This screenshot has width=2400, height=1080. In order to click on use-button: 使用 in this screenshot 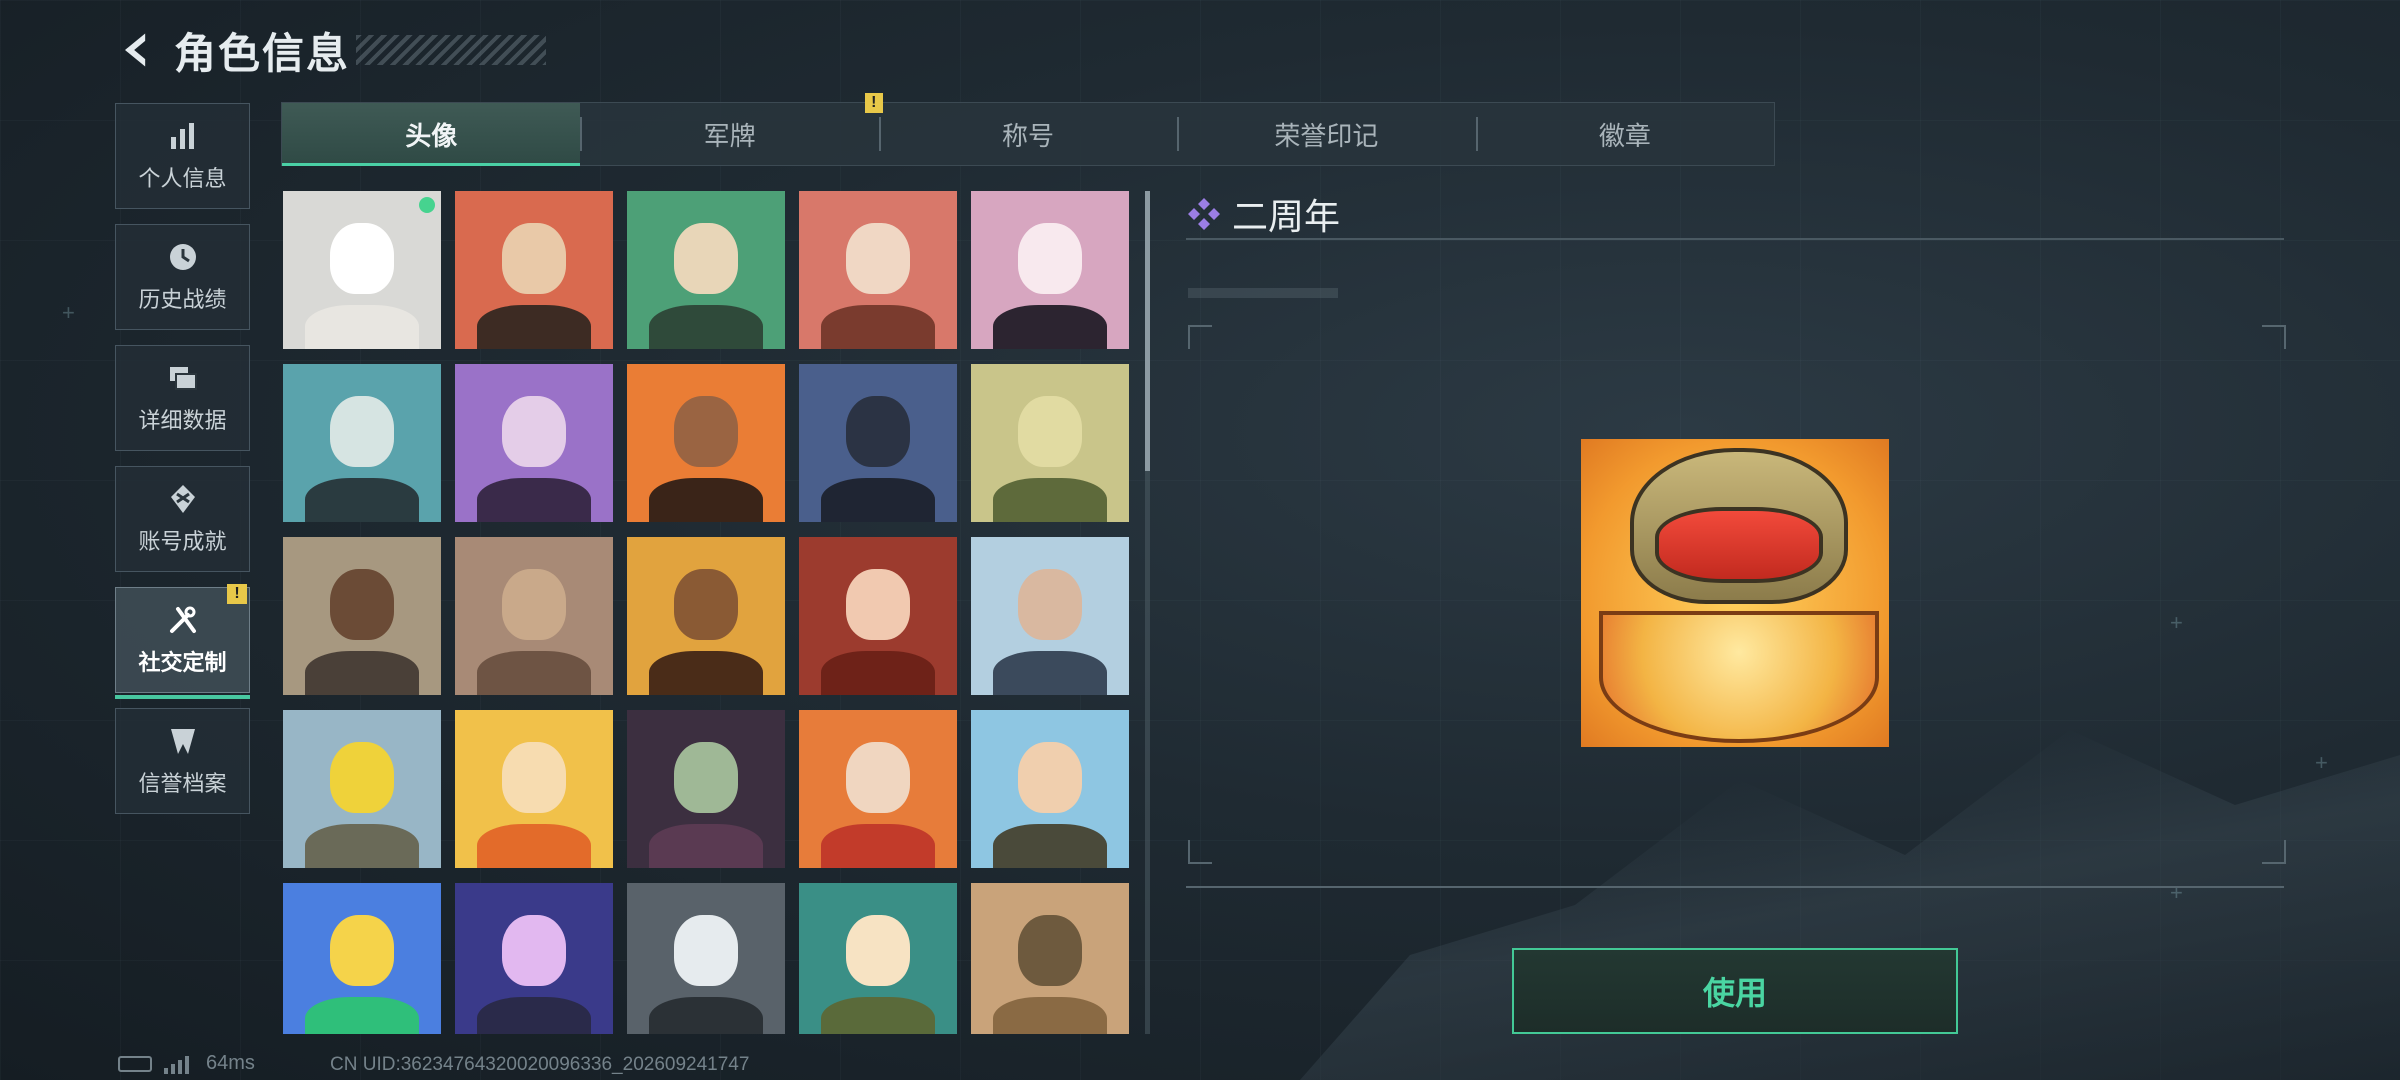, I will do `click(1735, 991)`.